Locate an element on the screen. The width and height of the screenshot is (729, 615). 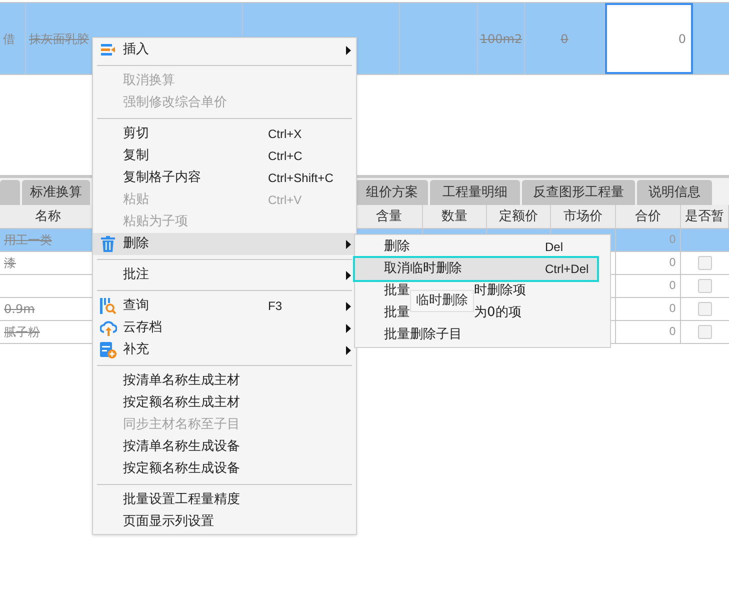
trash-icon is located at coordinates (108, 244).